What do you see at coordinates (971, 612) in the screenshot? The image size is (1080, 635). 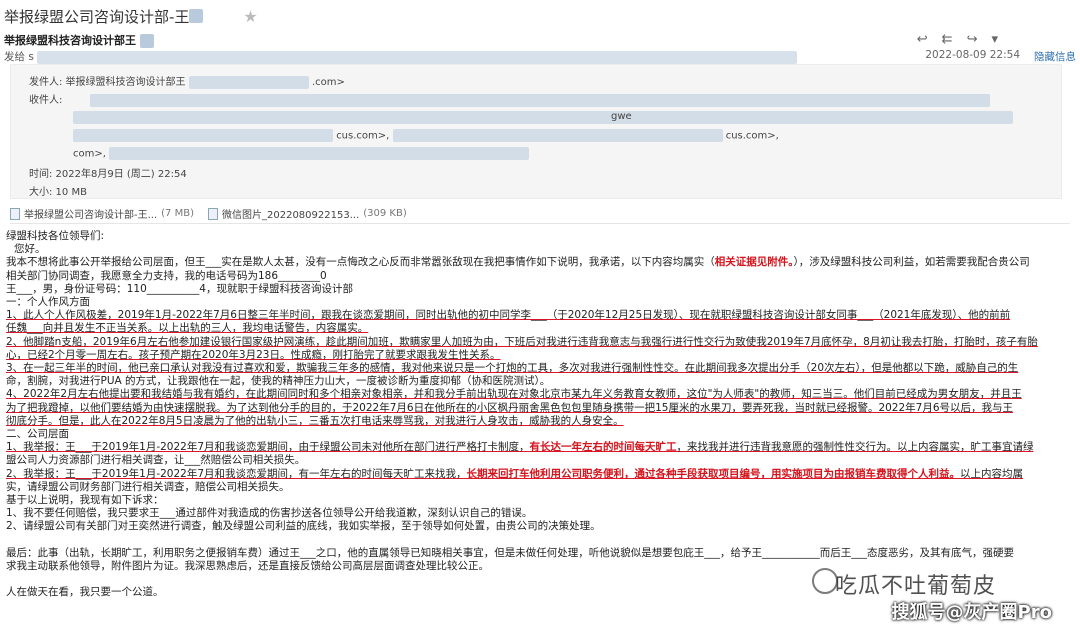 I see `watermark-source: 搜狐号@灰产圈Pro` at bounding box center [971, 612].